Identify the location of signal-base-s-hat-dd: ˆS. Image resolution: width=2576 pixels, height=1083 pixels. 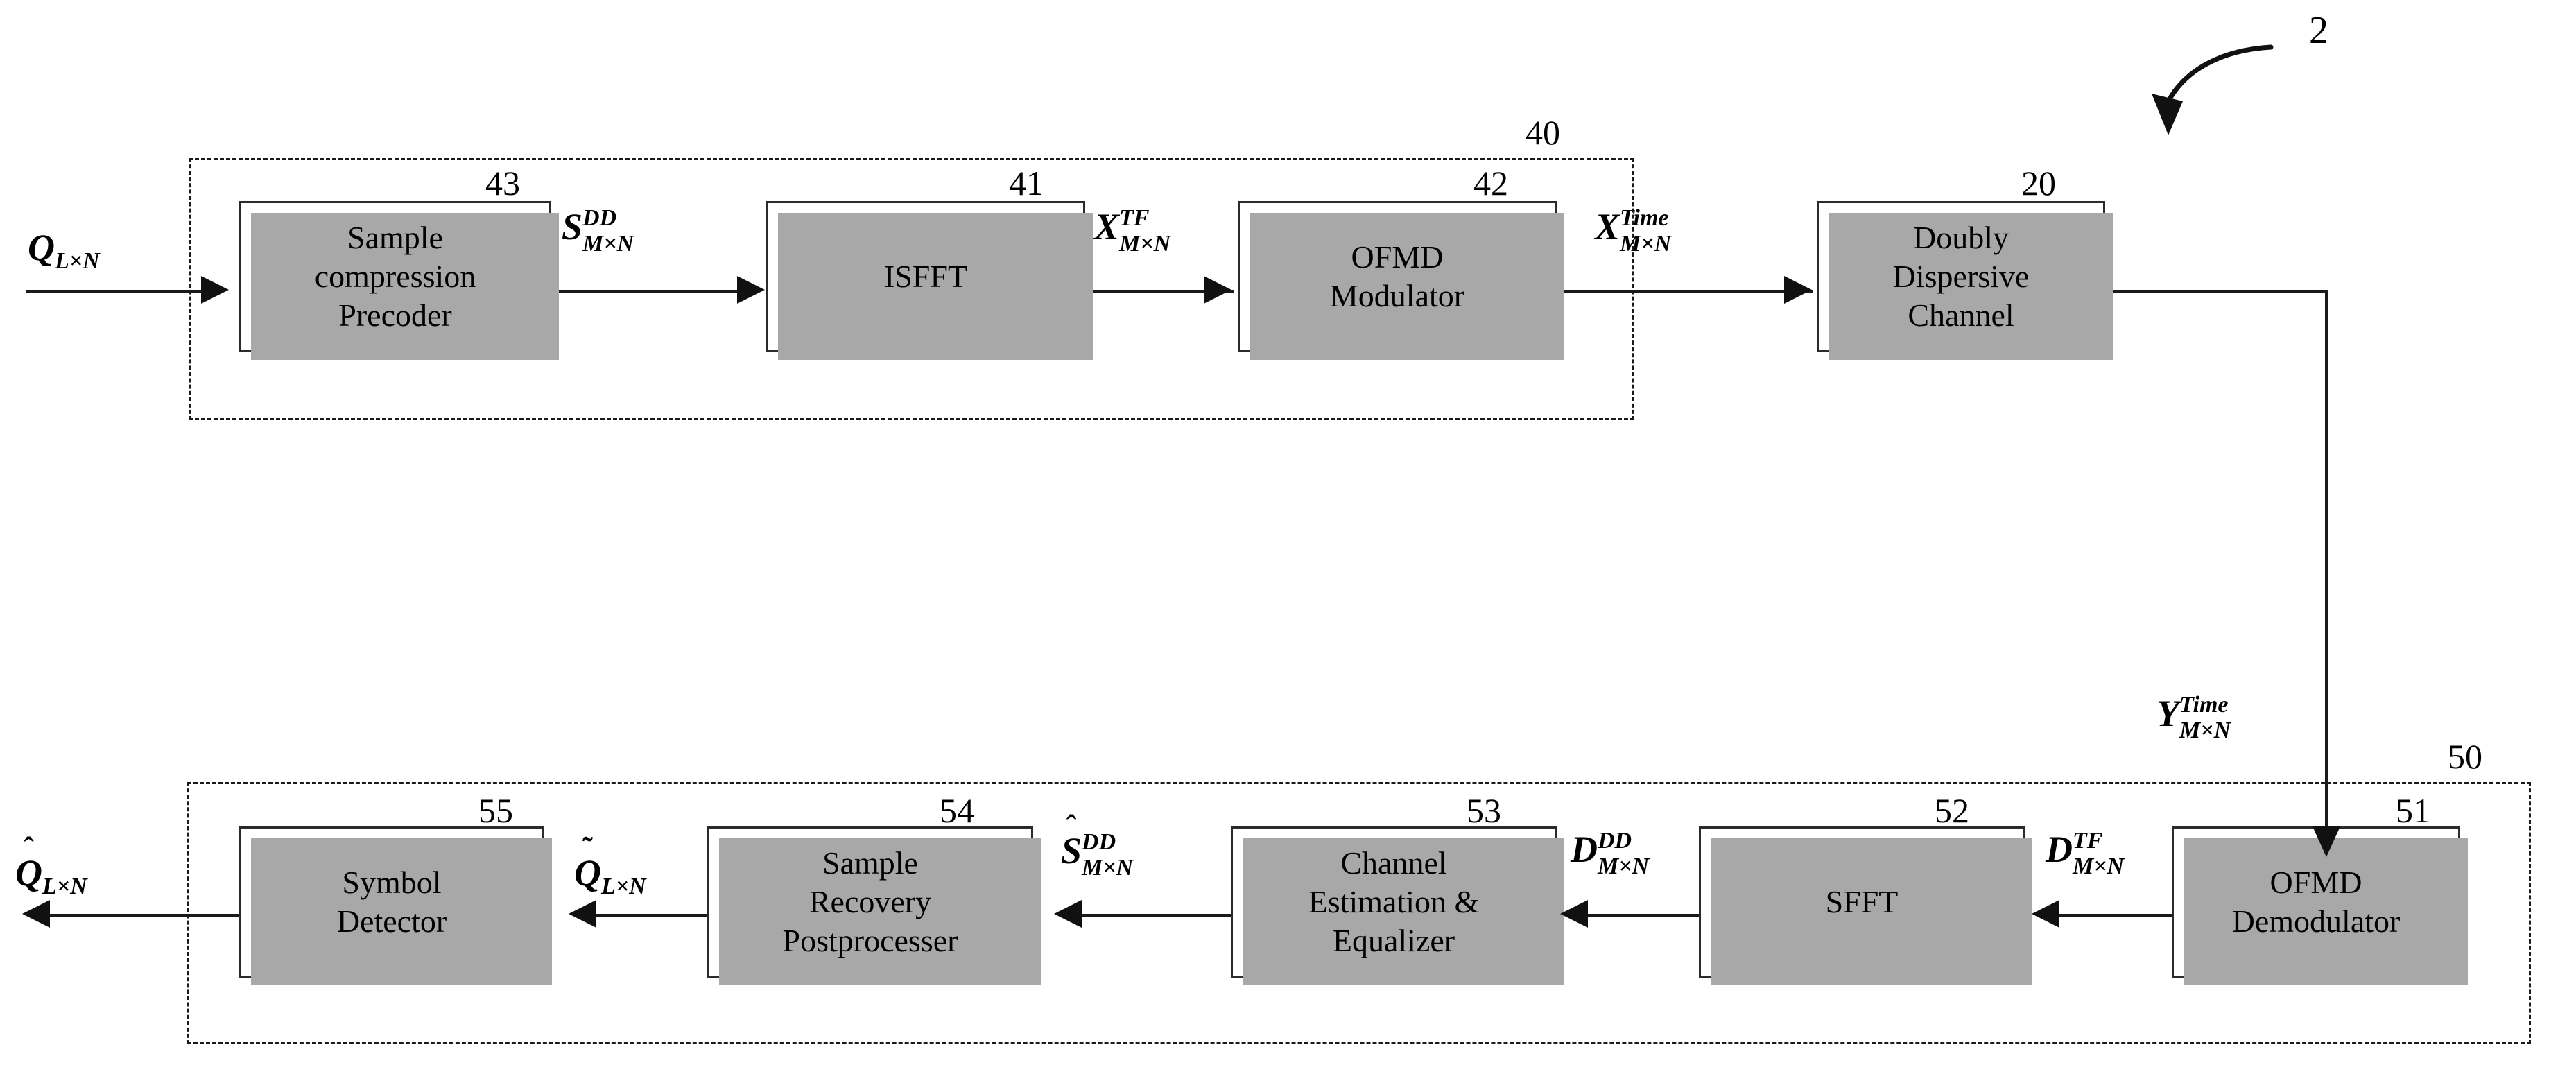
(1071, 840).